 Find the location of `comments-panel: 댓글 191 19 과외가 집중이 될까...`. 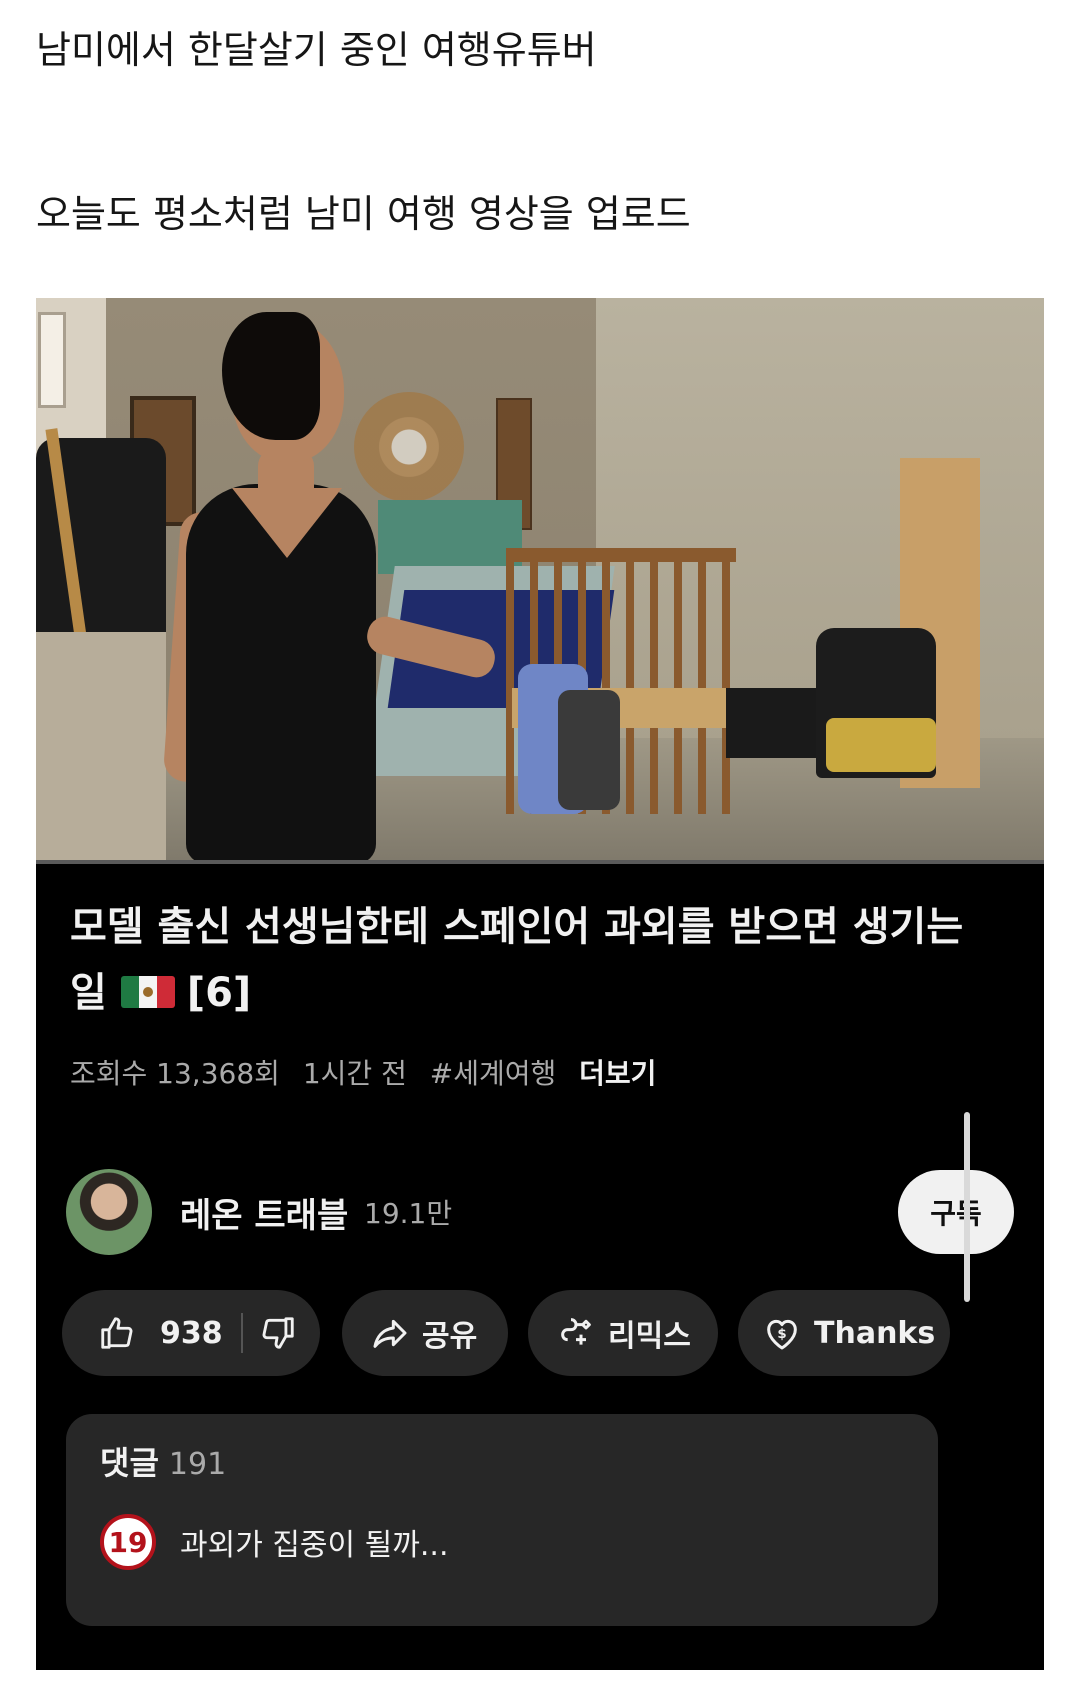

comments-panel: 댓글 191 19 과외가 집중이 될까... is located at coordinates (502, 1520).